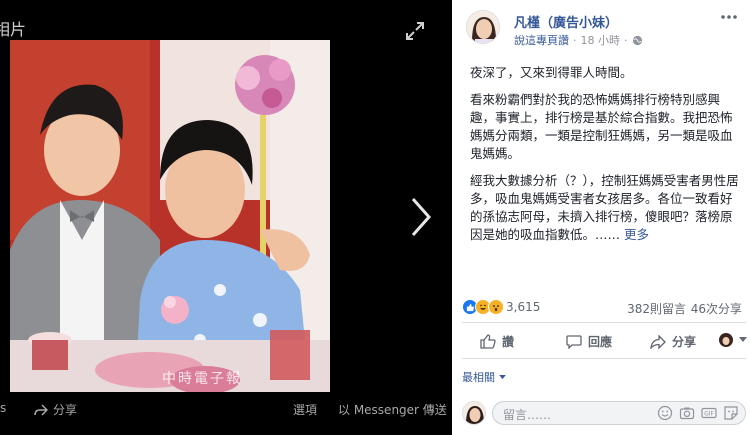 The height and width of the screenshot is (435, 750). What do you see at coordinates (619, 413) in the screenshot?
I see `comment-input: 留言…… GIF` at bounding box center [619, 413].